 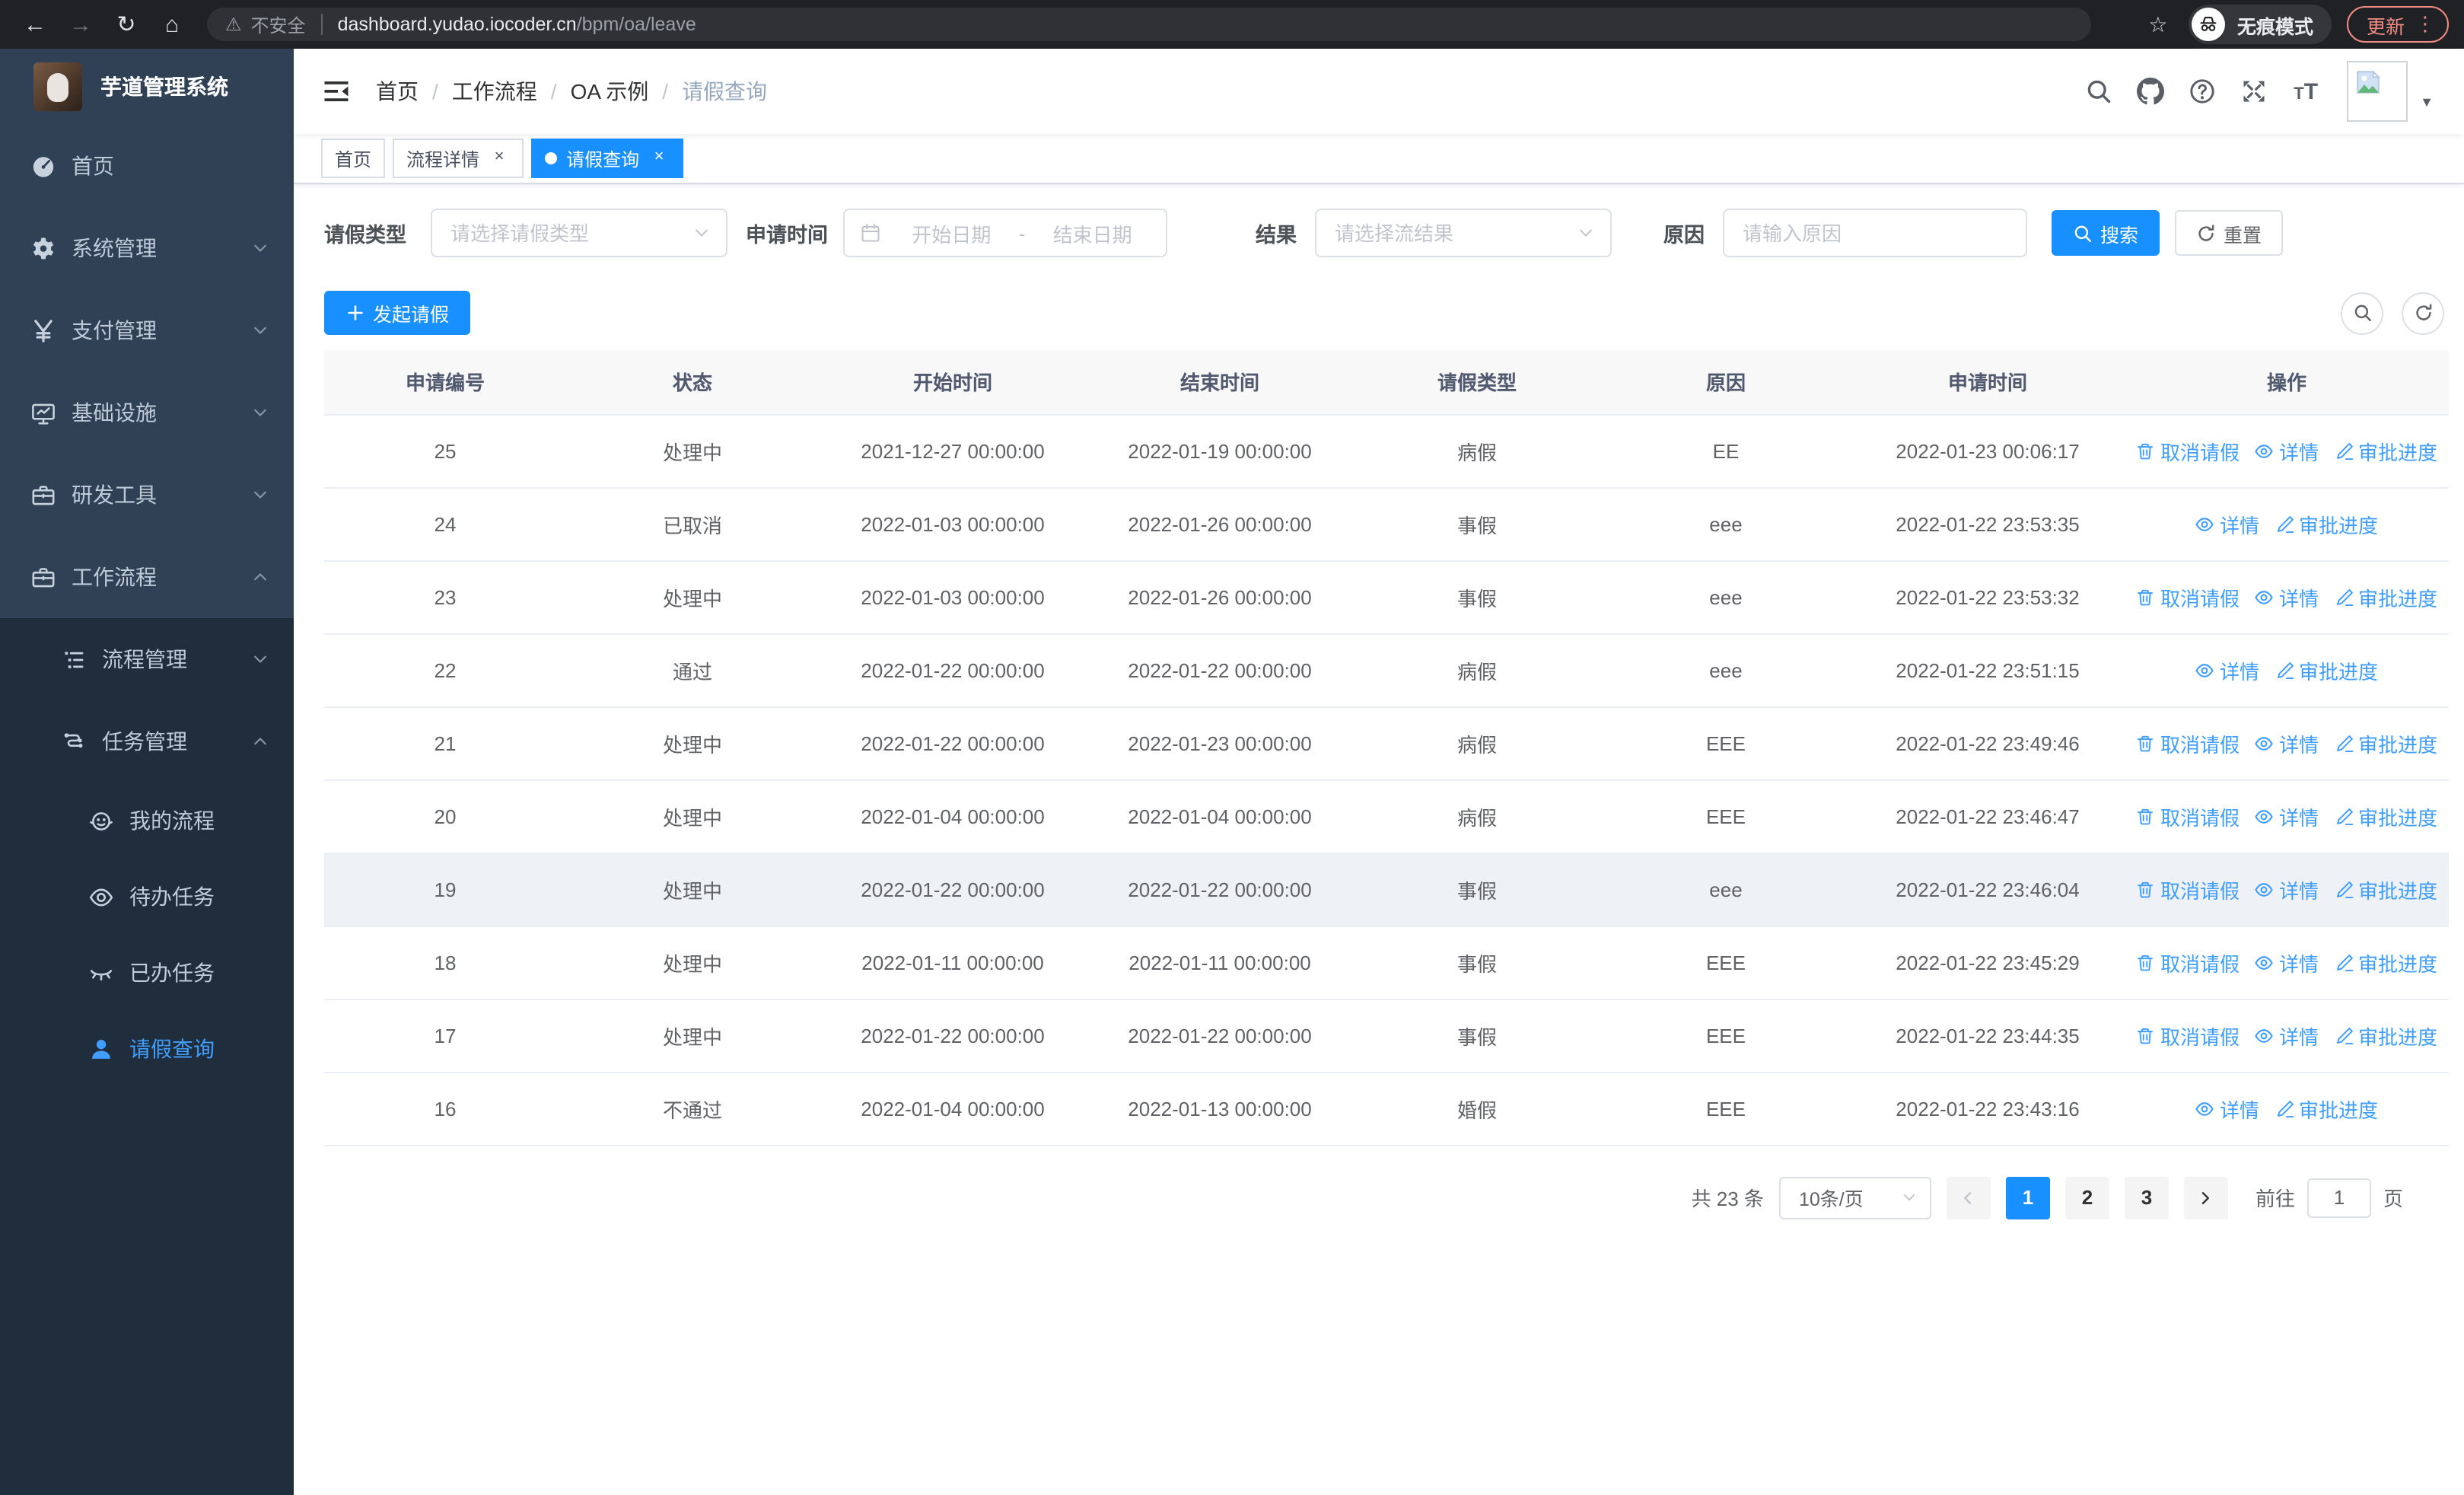 What do you see at coordinates (147, 87) in the screenshot?
I see `app-logo: 芋道管理系统` at bounding box center [147, 87].